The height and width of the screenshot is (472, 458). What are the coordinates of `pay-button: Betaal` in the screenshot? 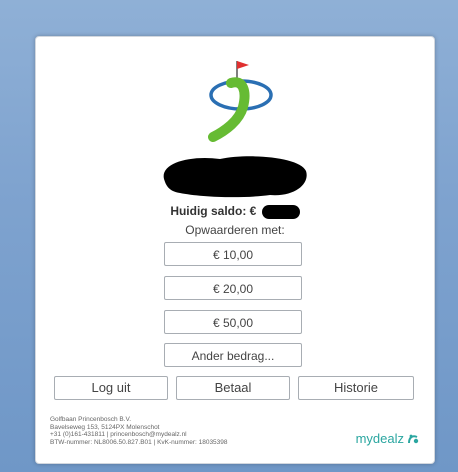 It's located at (233, 388).